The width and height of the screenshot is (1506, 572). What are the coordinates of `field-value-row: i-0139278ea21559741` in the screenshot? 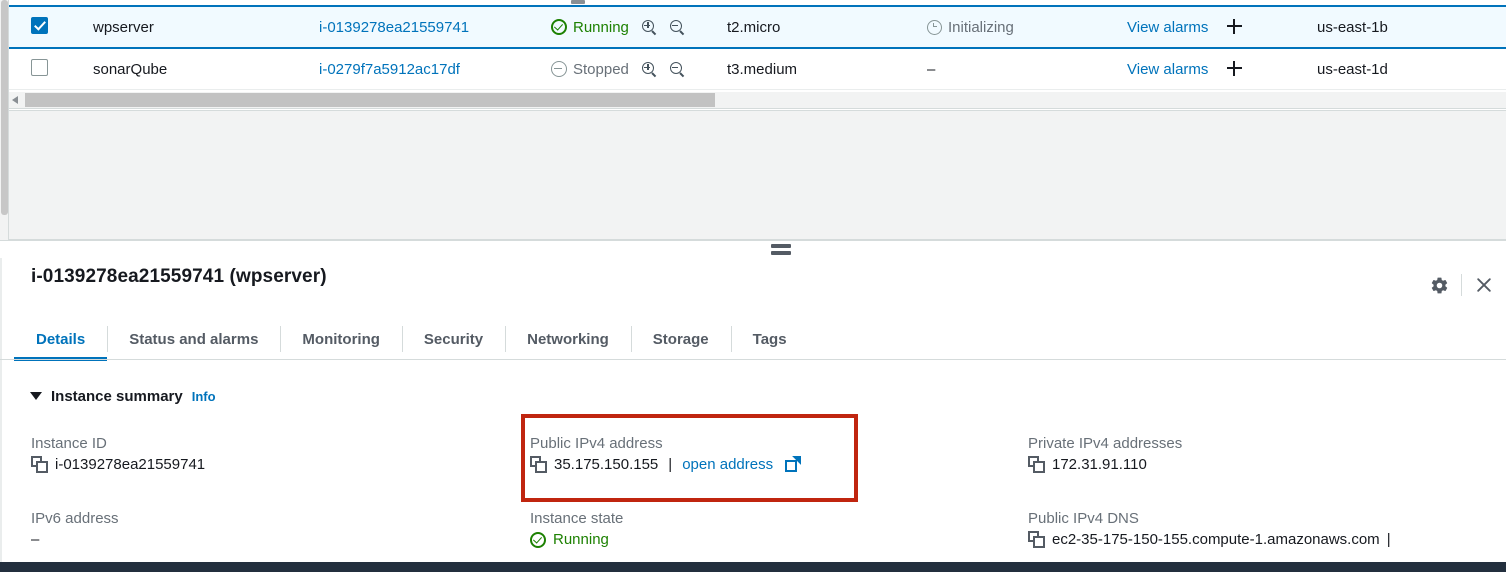 It's located at (118, 464).